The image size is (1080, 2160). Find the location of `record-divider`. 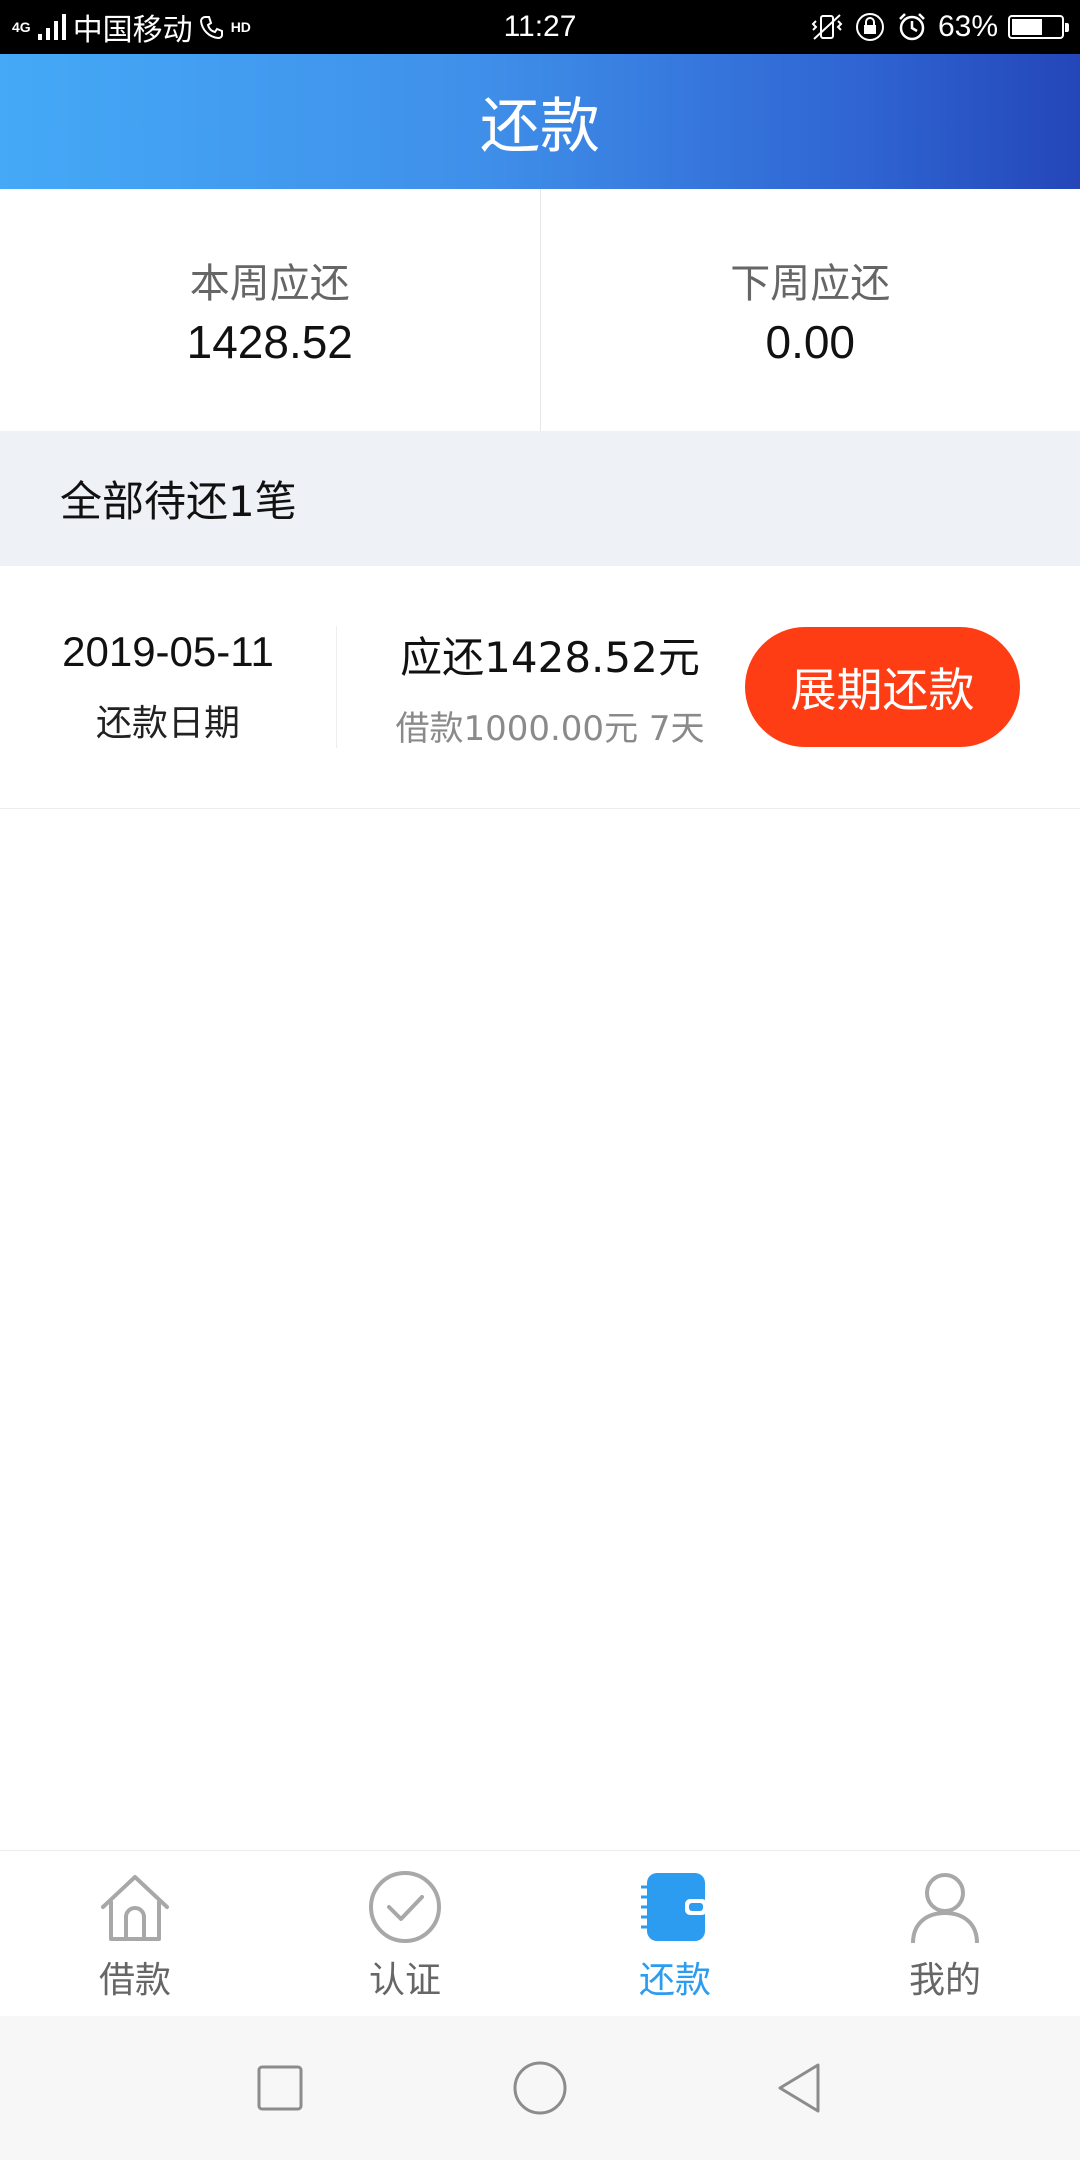

record-divider is located at coordinates (336, 687).